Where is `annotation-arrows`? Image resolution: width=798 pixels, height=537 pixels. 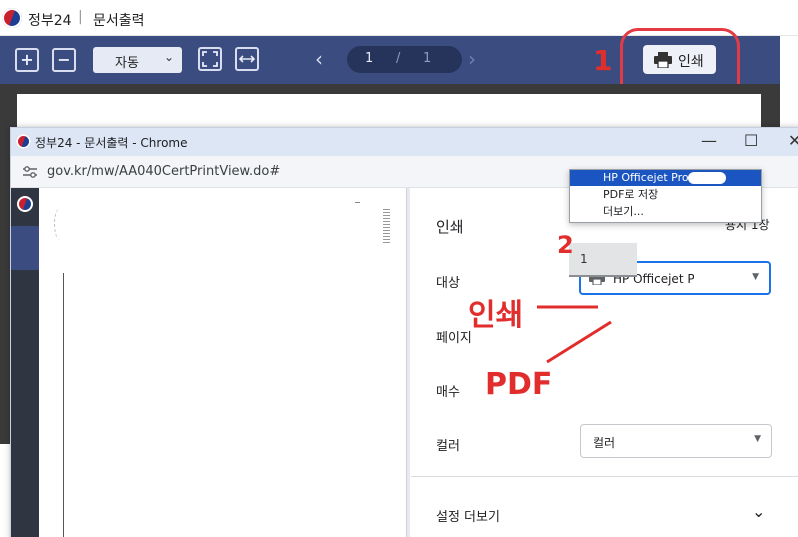 annotation-arrows is located at coordinates (574, 334).